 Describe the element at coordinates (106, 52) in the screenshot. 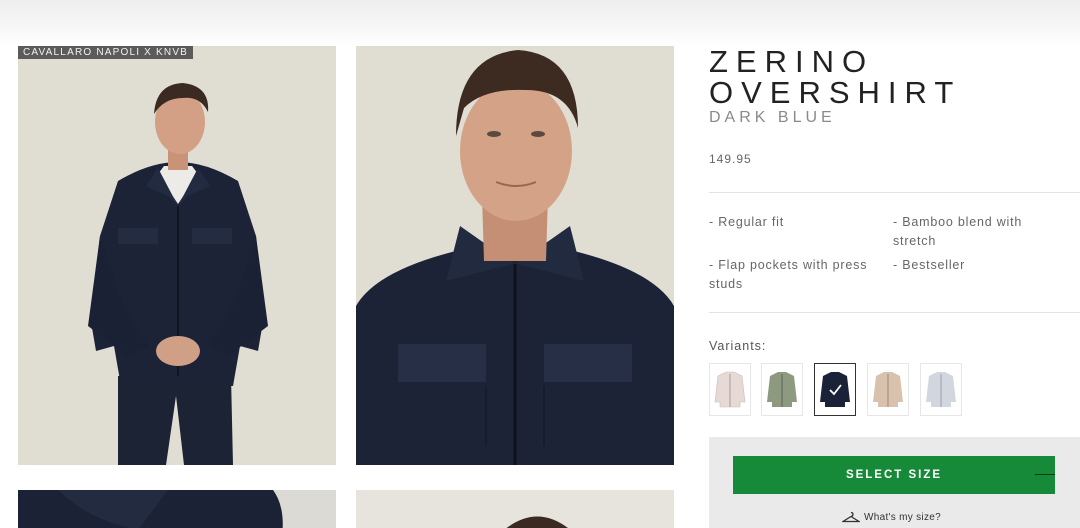

I see `collab-badge: CAVALLARO NAPOLI X KNVB` at that location.